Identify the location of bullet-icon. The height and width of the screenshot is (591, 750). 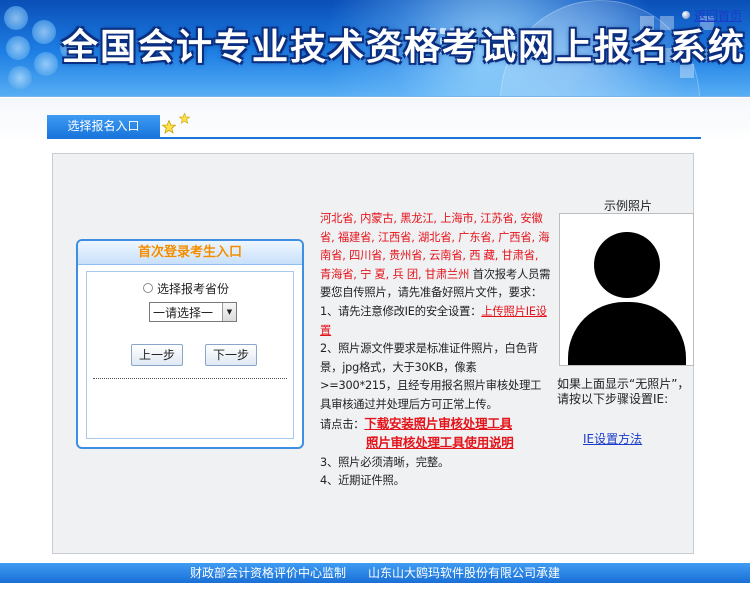
(685, 15).